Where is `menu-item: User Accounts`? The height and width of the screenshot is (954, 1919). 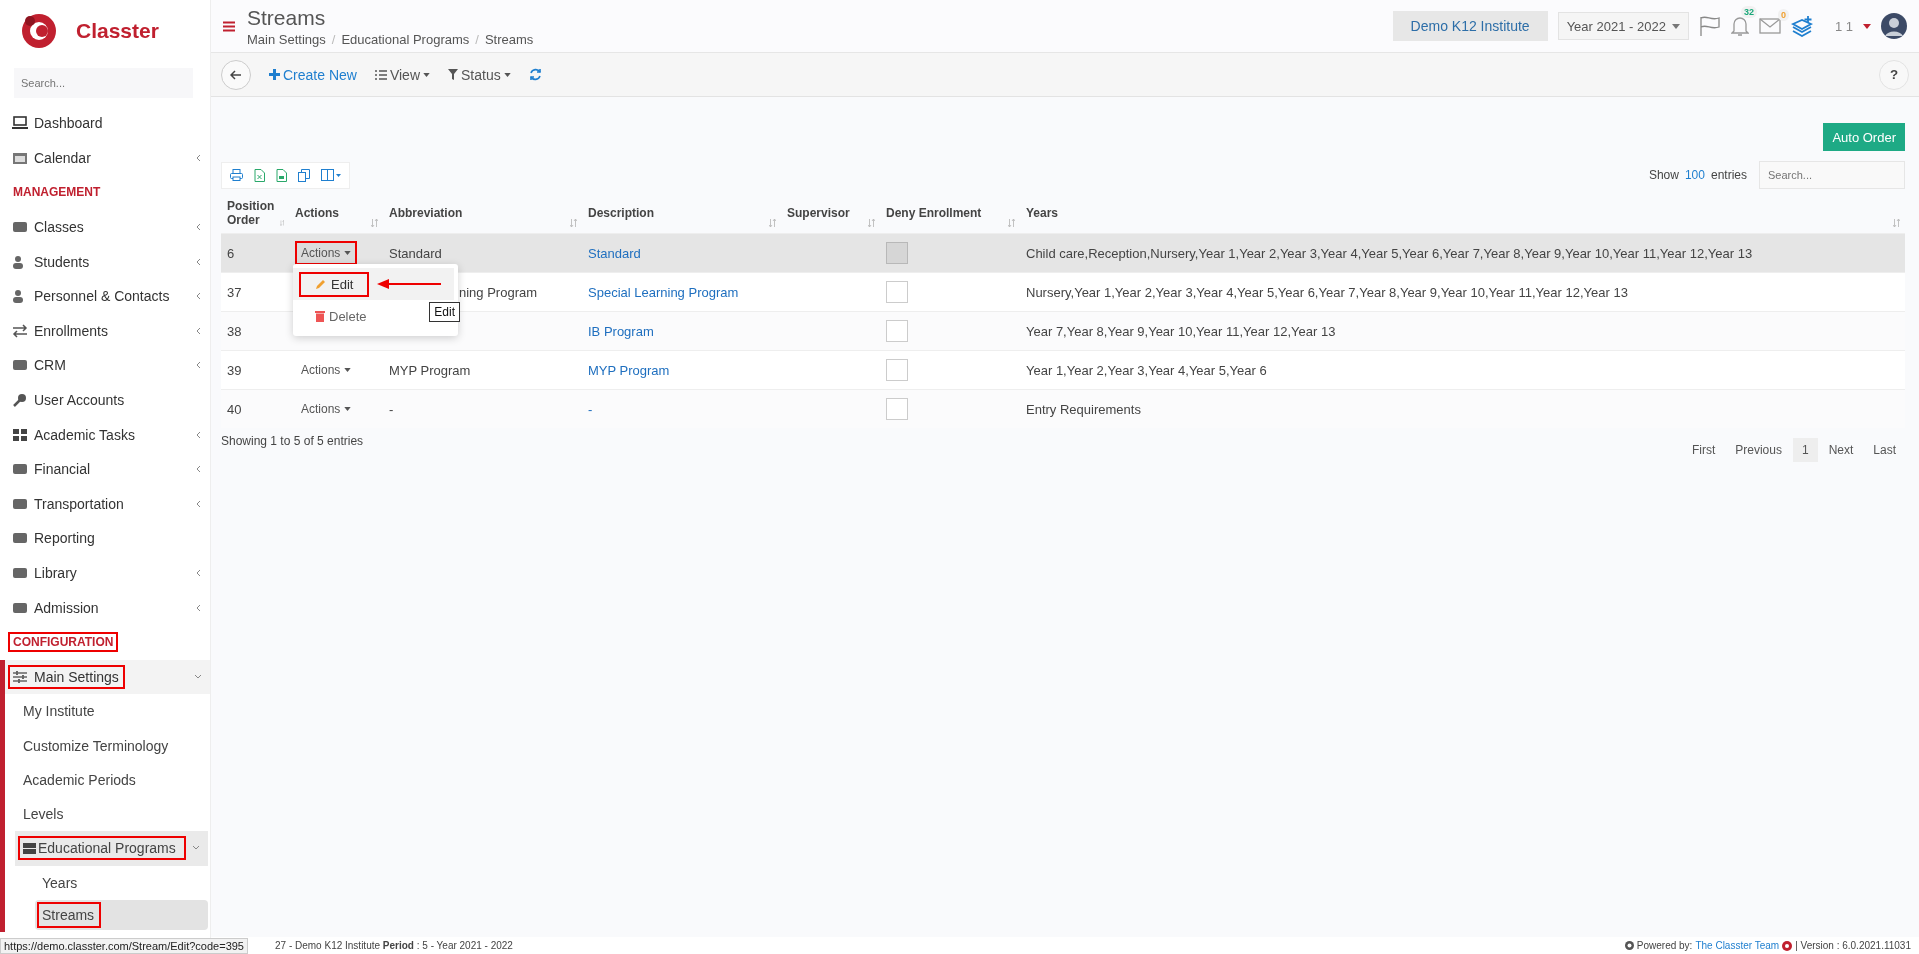
menu-item: User Accounts is located at coordinates (105, 400).